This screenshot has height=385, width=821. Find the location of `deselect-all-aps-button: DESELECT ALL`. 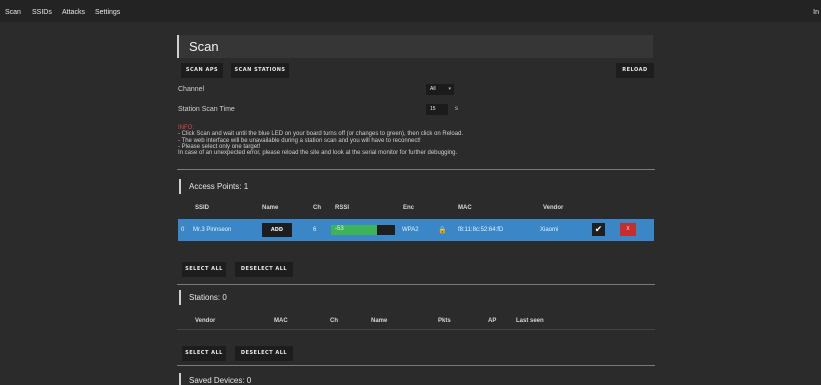

deselect-all-aps-button: DESELECT ALL is located at coordinates (264, 269).